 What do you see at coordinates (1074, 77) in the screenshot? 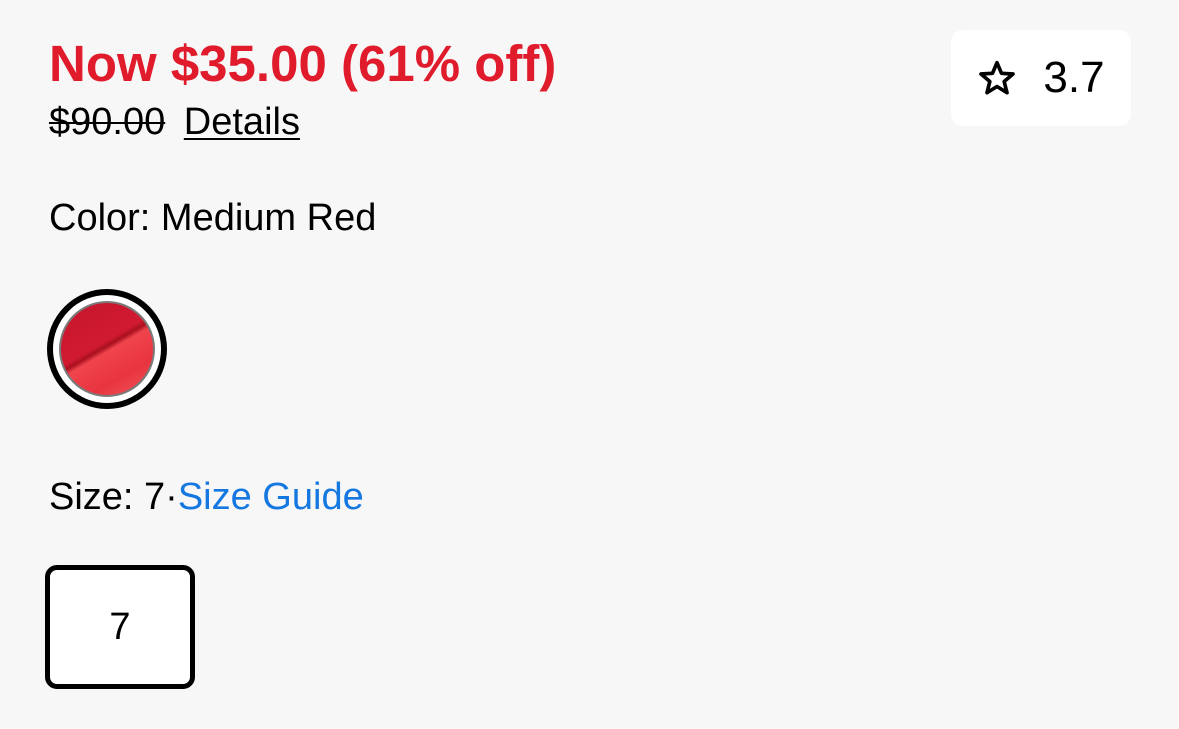
I see `rating-value: 3.7` at bounding box center [1074, 77].